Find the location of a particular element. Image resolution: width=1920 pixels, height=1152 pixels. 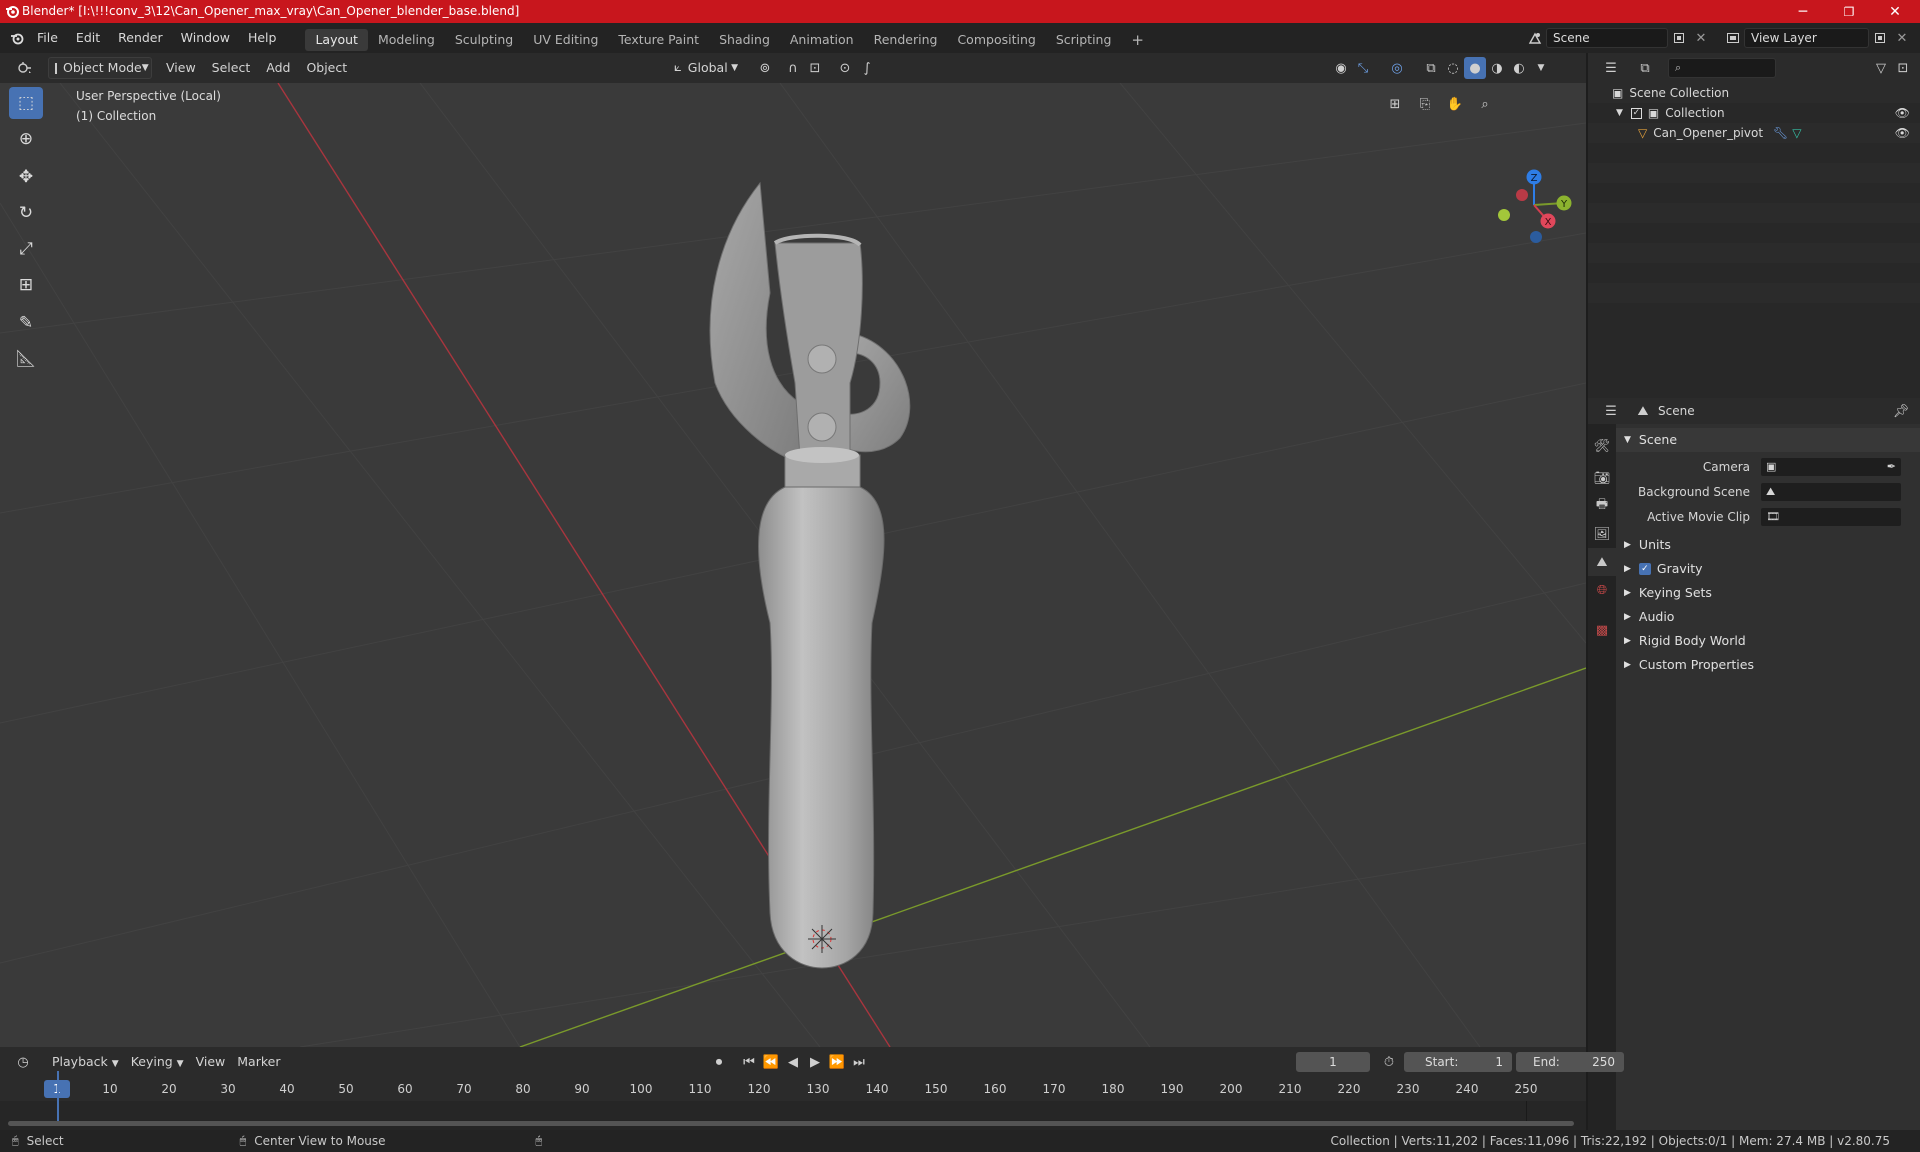

custom-properties-panel-header: ▶ Custom Properties is located at coordinates (1768, 665).